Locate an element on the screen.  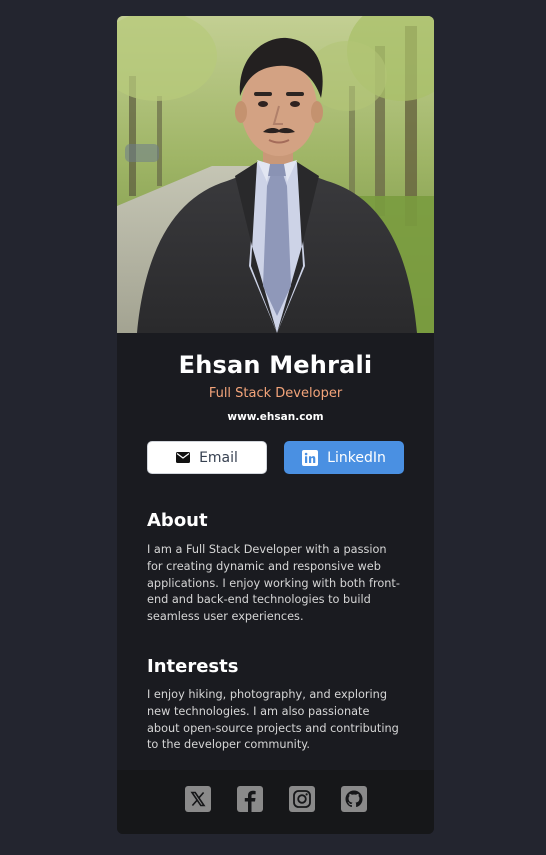
facebook-icon is located at coordinates (250, 799).